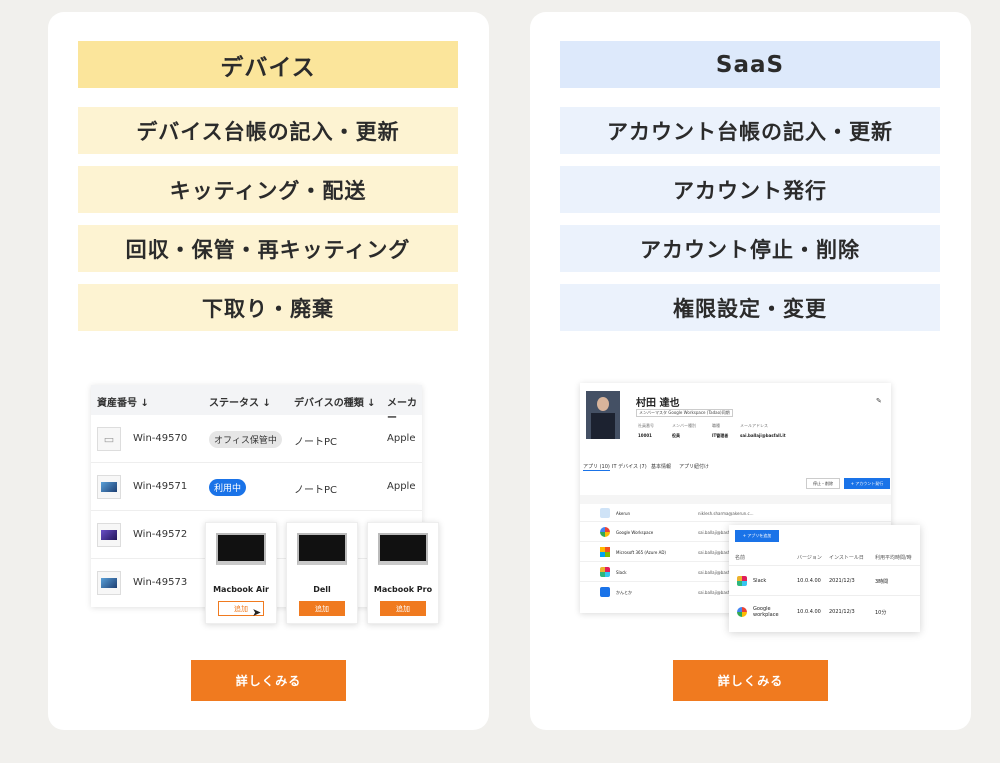 The height and width of the screenshot is (763, 1000). I want to click on saas-details-button: 詳しくみる, so click(750, 680).